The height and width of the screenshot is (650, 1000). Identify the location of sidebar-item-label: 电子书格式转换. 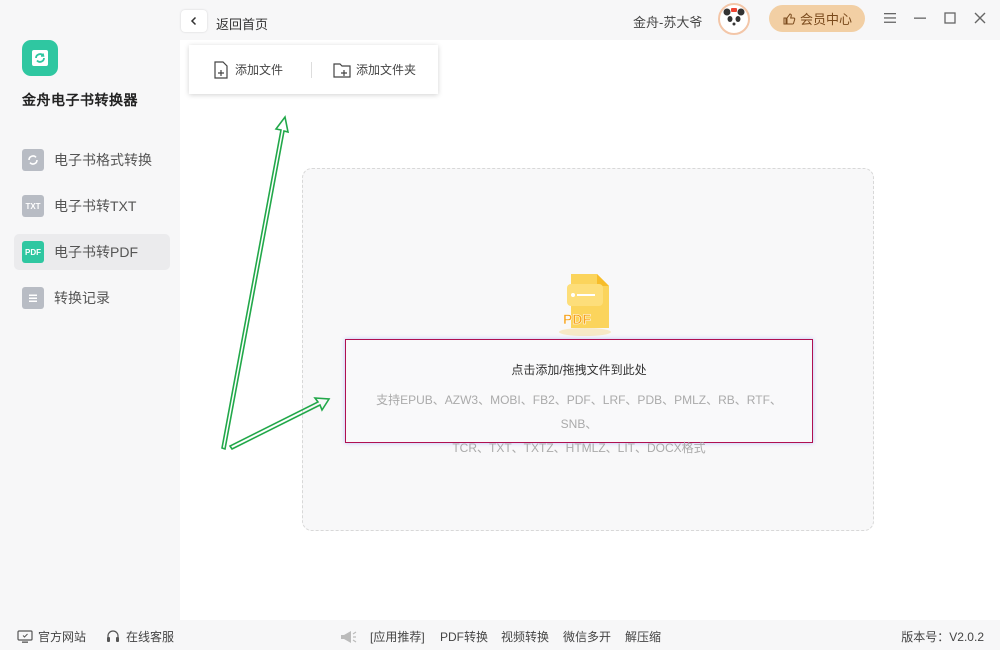
(103, 160).